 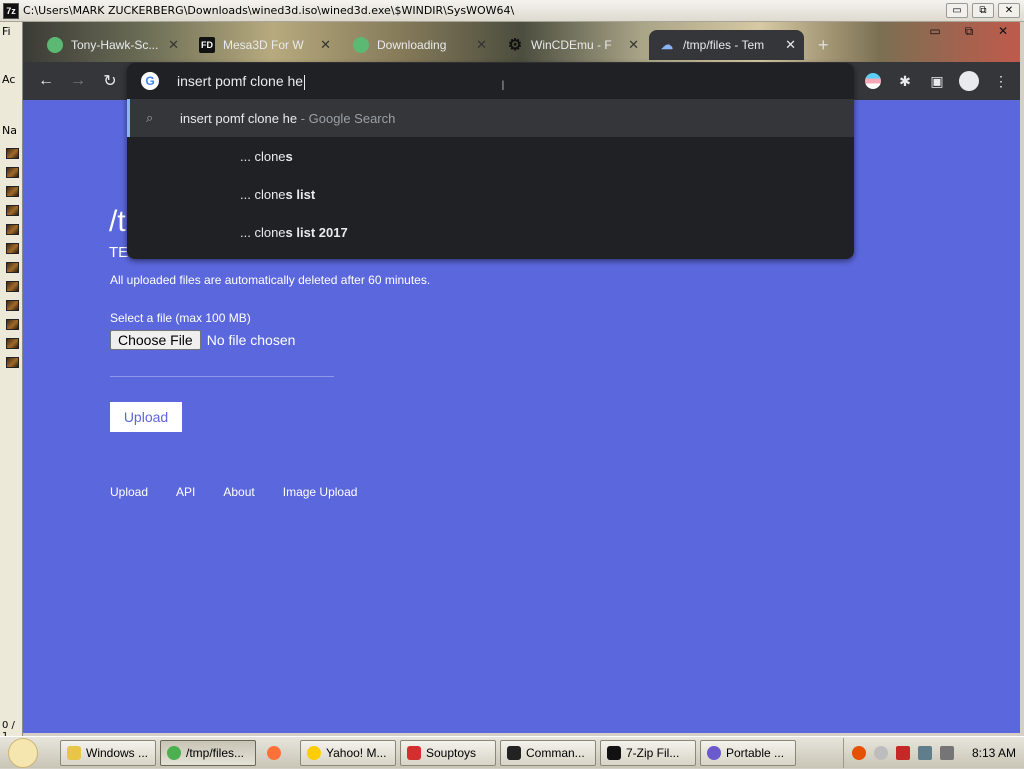 I want to click on taskbar-item-souptoys: Souptoys, so click(x=448, y=752).